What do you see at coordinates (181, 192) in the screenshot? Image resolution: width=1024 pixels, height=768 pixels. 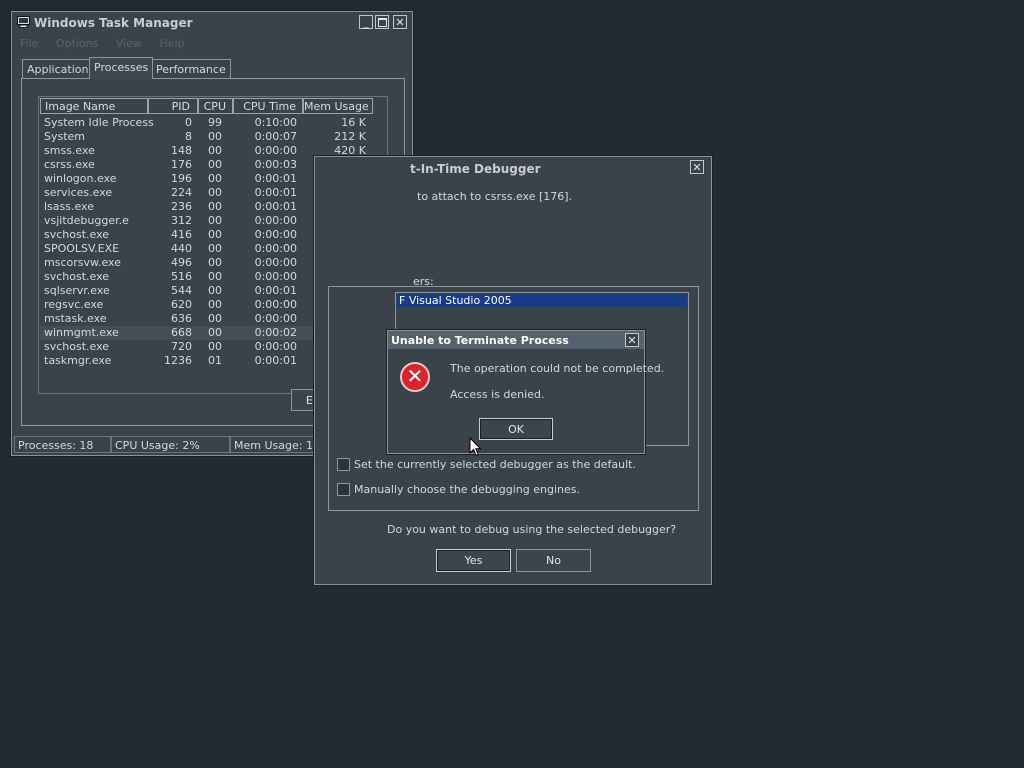 I see `cell-pid: 224` at bounding box center [181, 192].